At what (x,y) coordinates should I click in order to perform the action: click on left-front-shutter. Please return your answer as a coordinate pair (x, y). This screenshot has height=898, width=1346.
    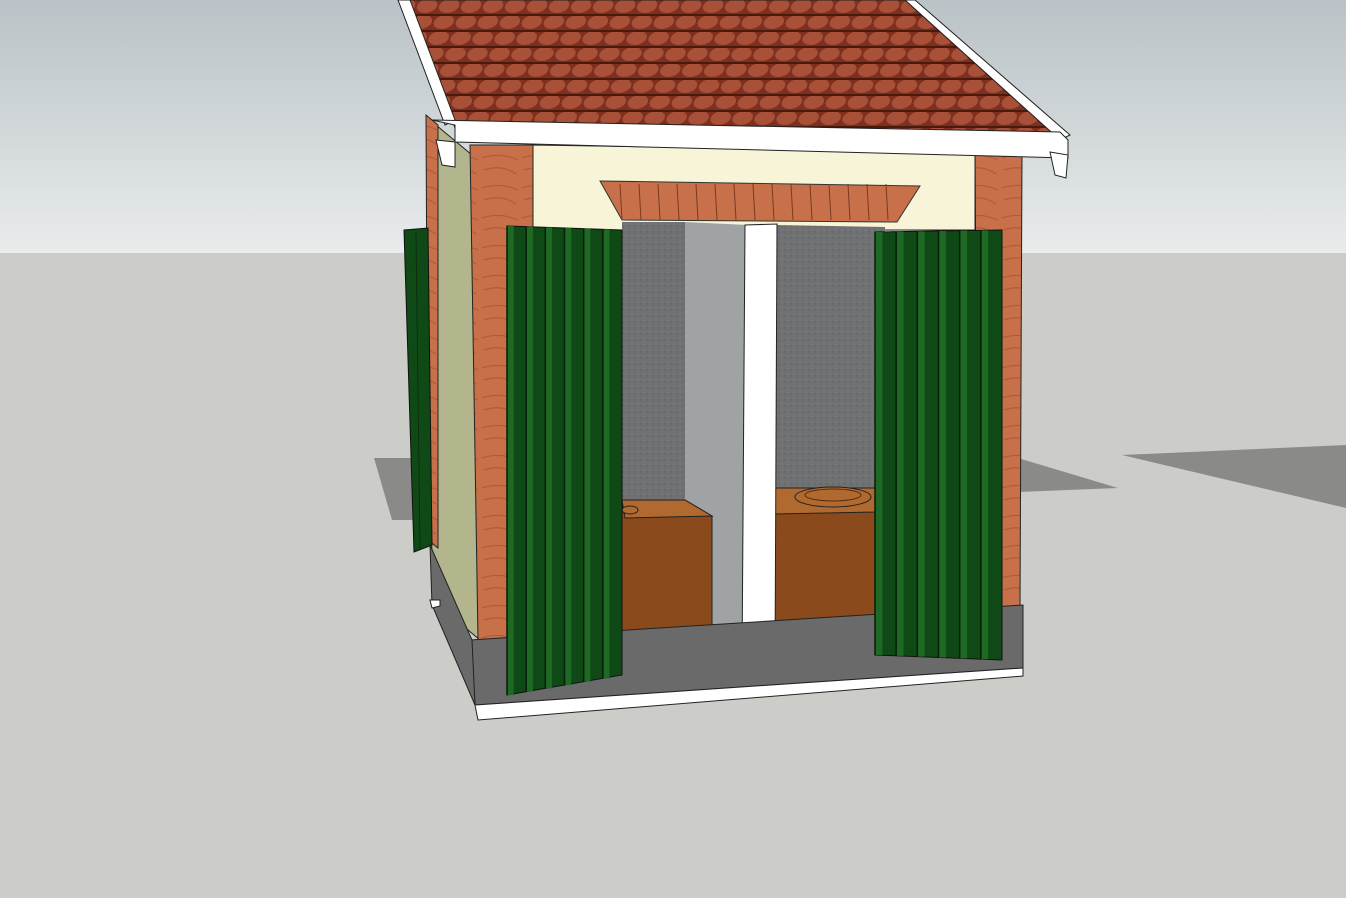
    Looking at the image, I should click on (564, 460).